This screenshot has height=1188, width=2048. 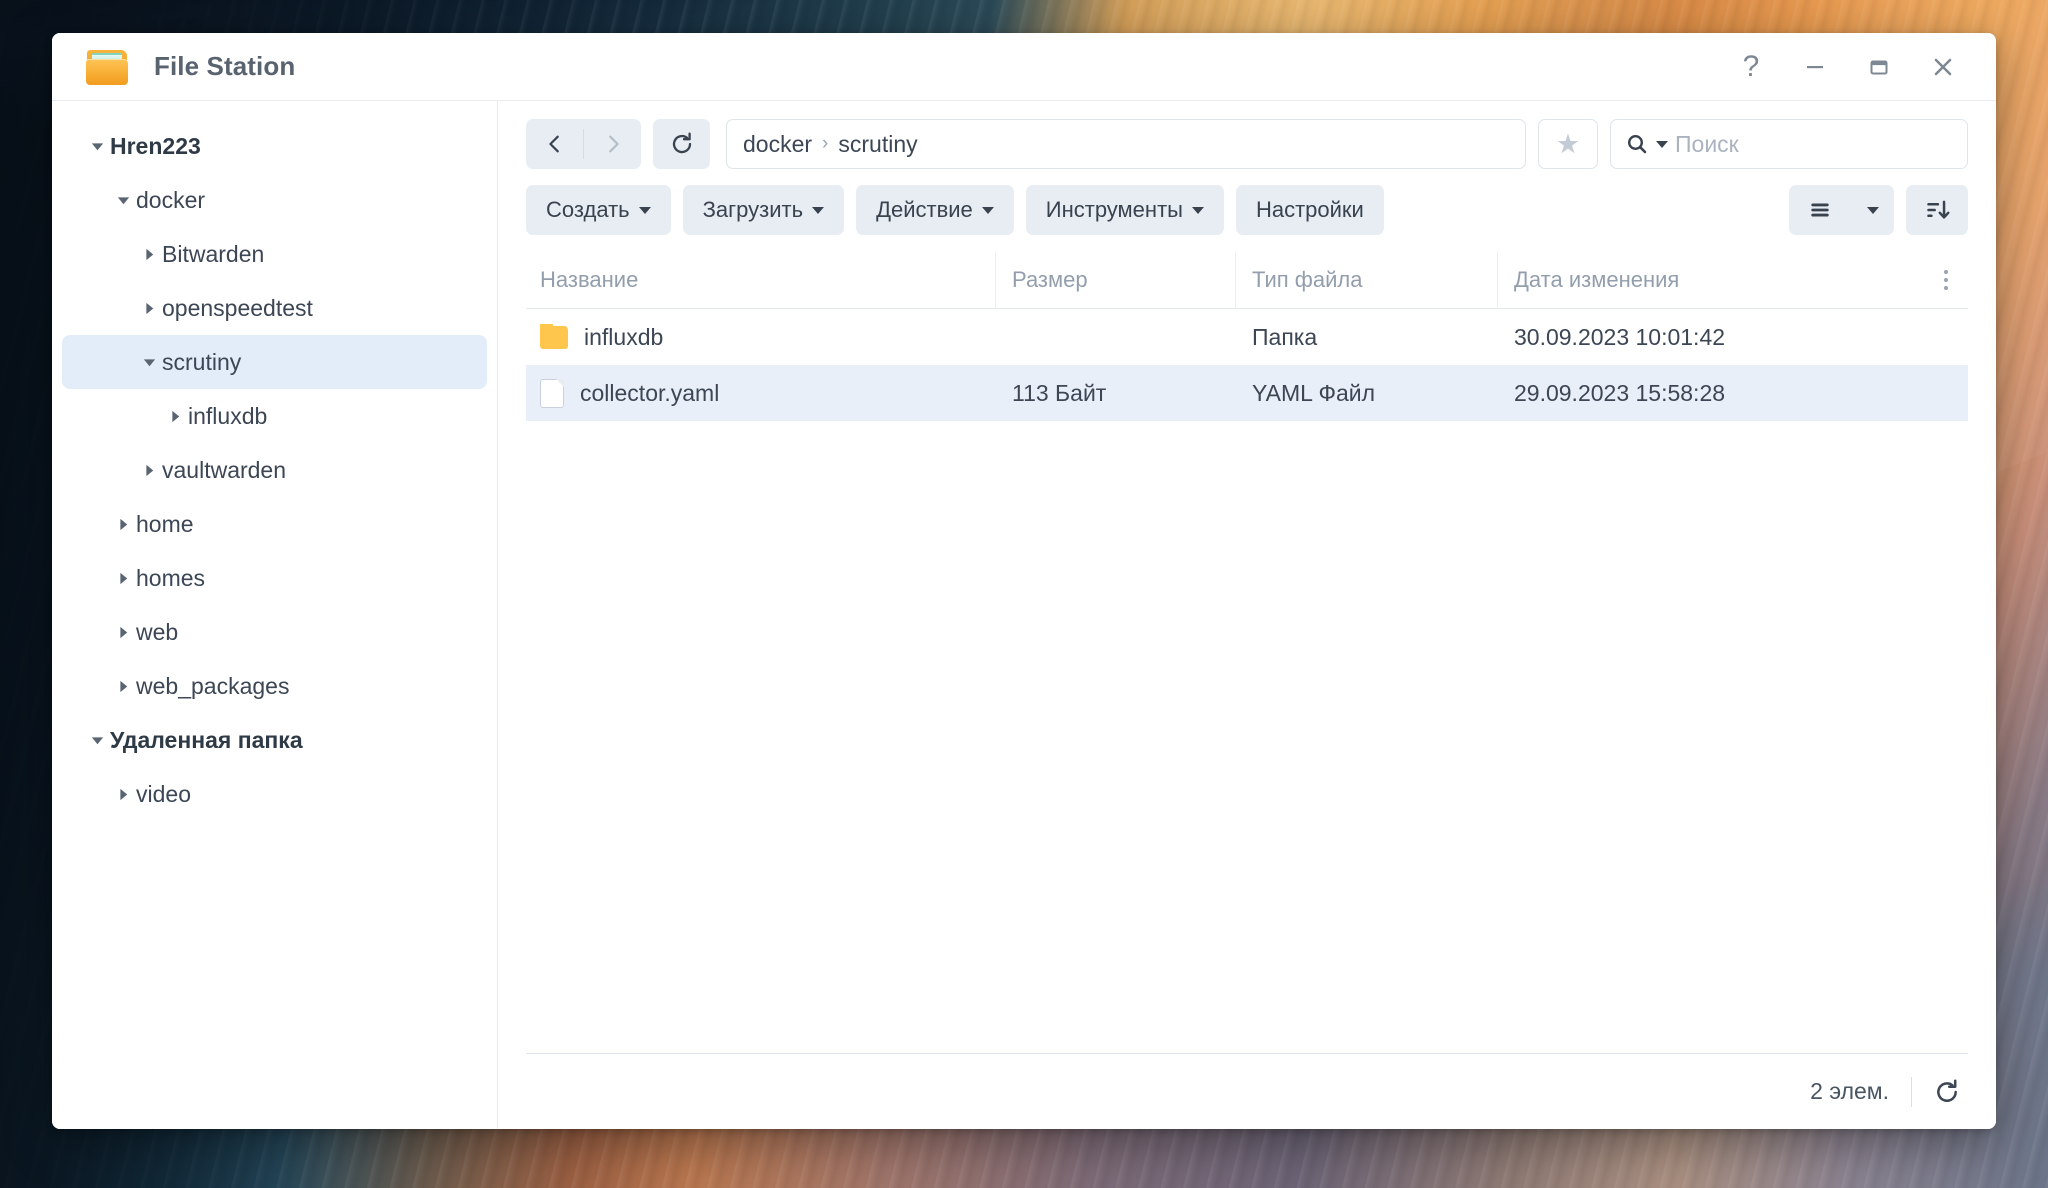 What do you see at coordinates (1847, 67) in the screenshot?
I see `window-controls: ?` at bounding box center [1847, 67].